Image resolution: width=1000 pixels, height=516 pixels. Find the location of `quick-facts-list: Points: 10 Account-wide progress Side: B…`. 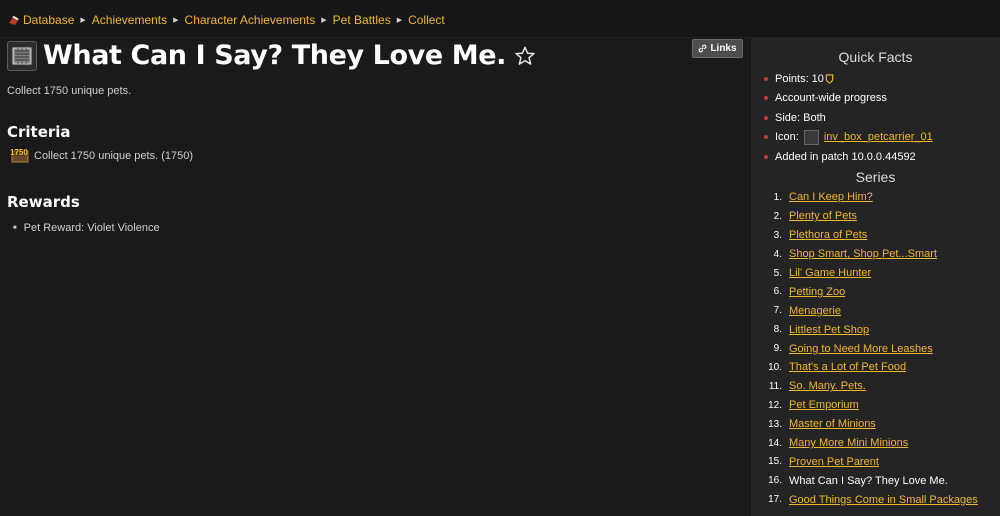

quick-facts-list: Points: 10 Account-wide progress Side: B… is located at coordinates (848, 118).